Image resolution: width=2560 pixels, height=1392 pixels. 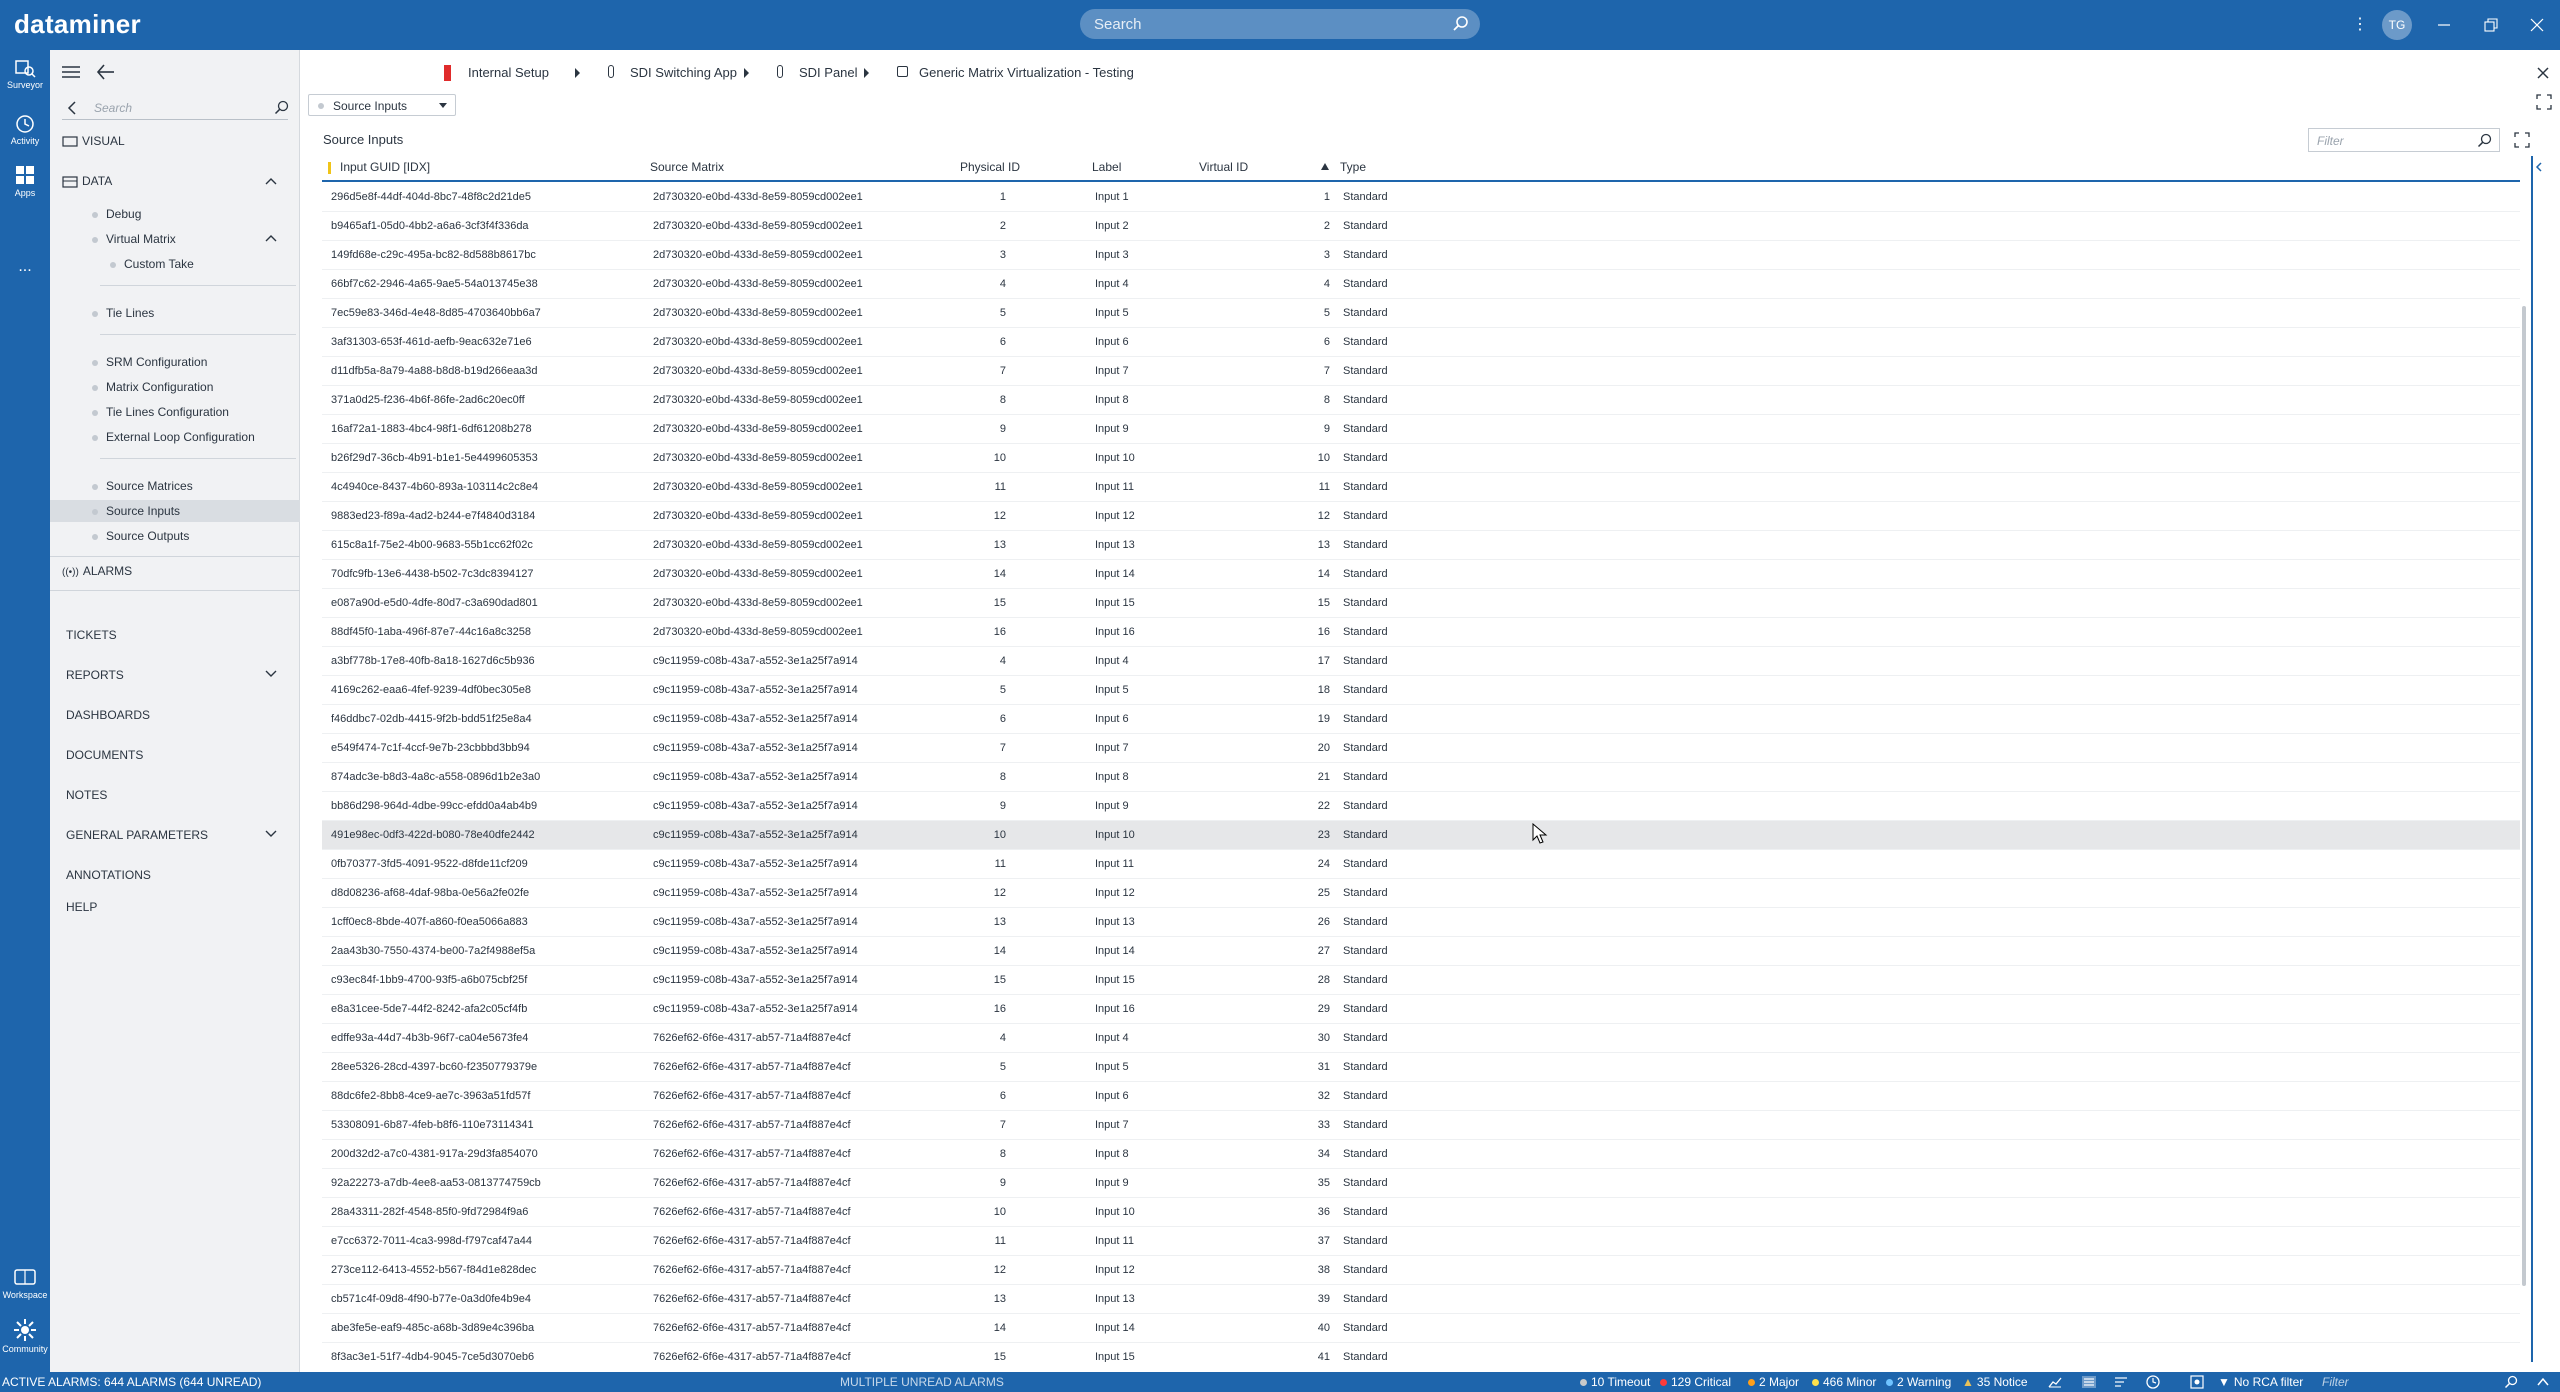 I want to click on sort-lines-icon, so click(x=2121, y=1382).